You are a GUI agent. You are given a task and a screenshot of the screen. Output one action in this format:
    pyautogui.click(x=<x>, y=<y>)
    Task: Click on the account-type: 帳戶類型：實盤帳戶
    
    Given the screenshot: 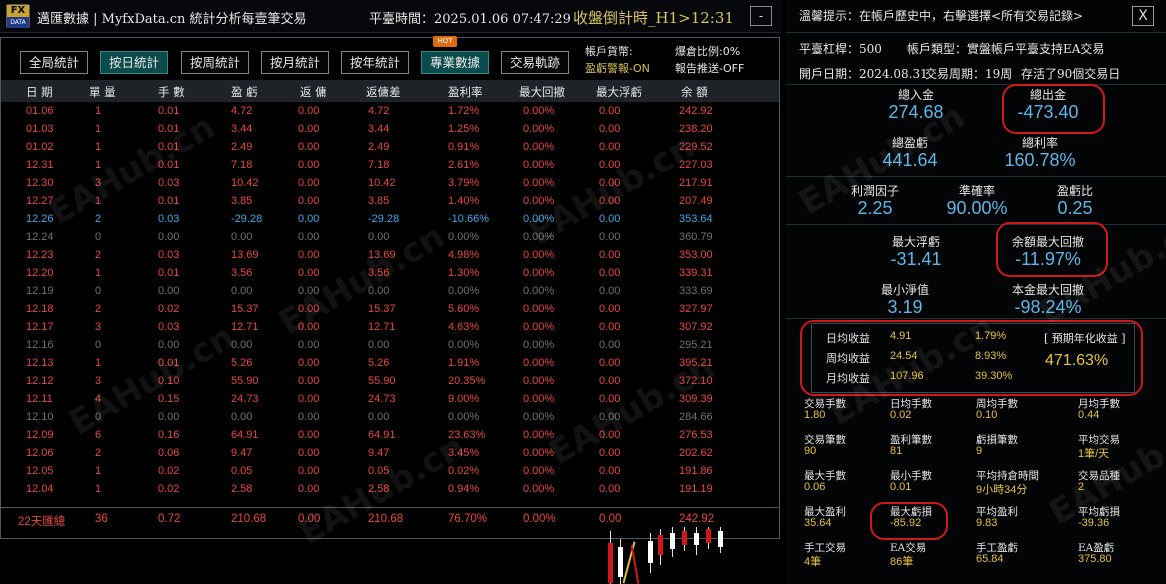 What is the action you would take?
    pyautogui.click(x=961, y=49)
    